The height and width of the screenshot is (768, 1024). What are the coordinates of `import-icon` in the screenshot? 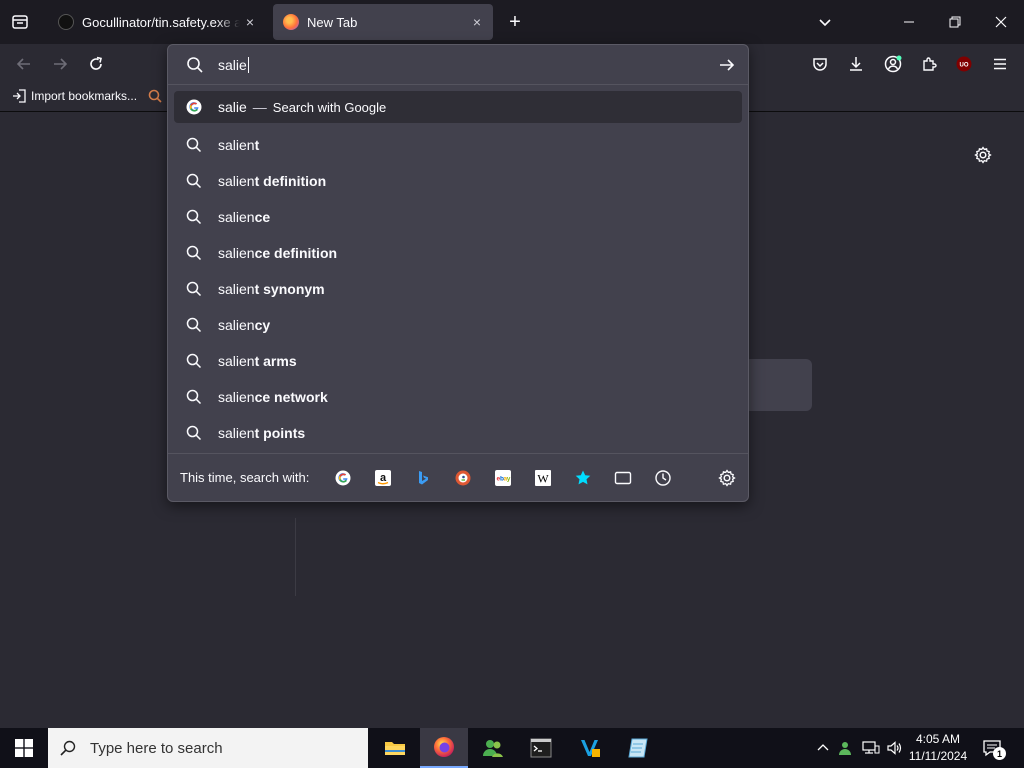 It's located at (19, 96).